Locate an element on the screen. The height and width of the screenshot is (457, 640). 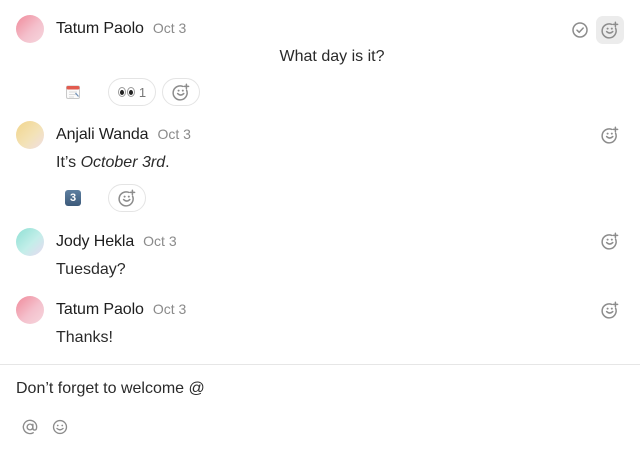
reaction-keycap-3: 3 is located at coordinates (73, 198).